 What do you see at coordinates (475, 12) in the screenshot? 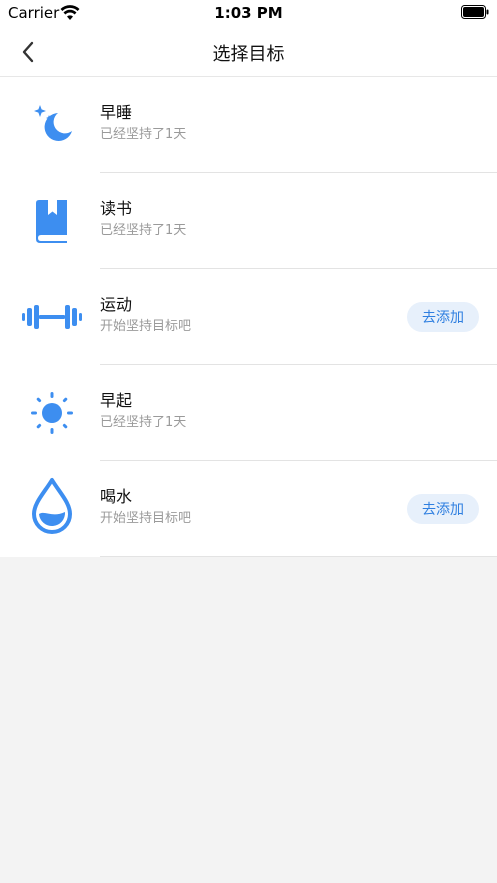
I see `battery-icon` at bounding box center [475, 12].